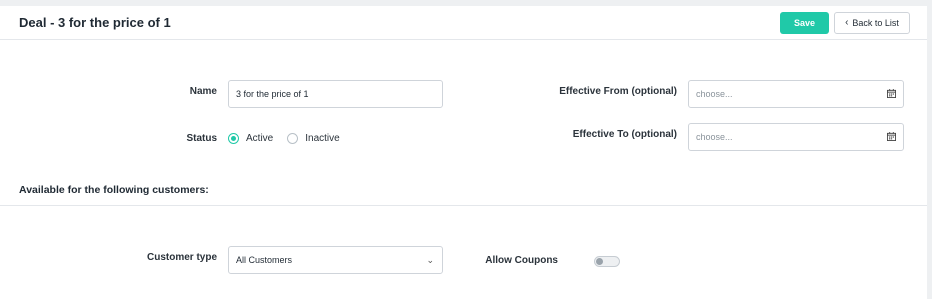  What do you see at coordinates (618, 91) in the screenshot?
I see `effective-from-label: Effective From (optional)` at bounding box center [618, 91].